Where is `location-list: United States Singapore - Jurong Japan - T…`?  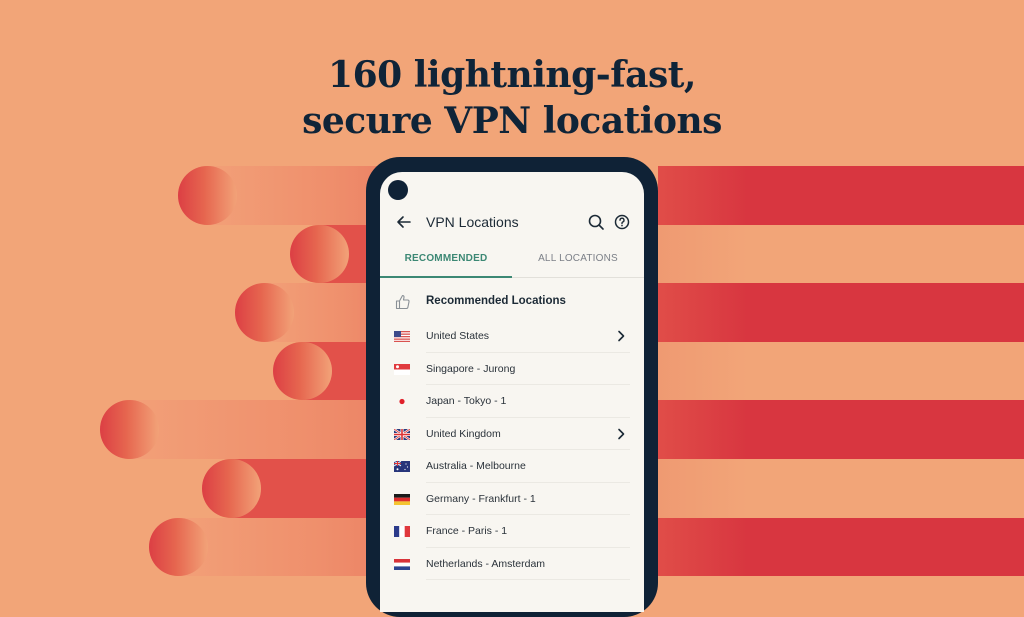
location-list: United States Singapore - Jurong Japan - T… is located at coordinates (512, 450).